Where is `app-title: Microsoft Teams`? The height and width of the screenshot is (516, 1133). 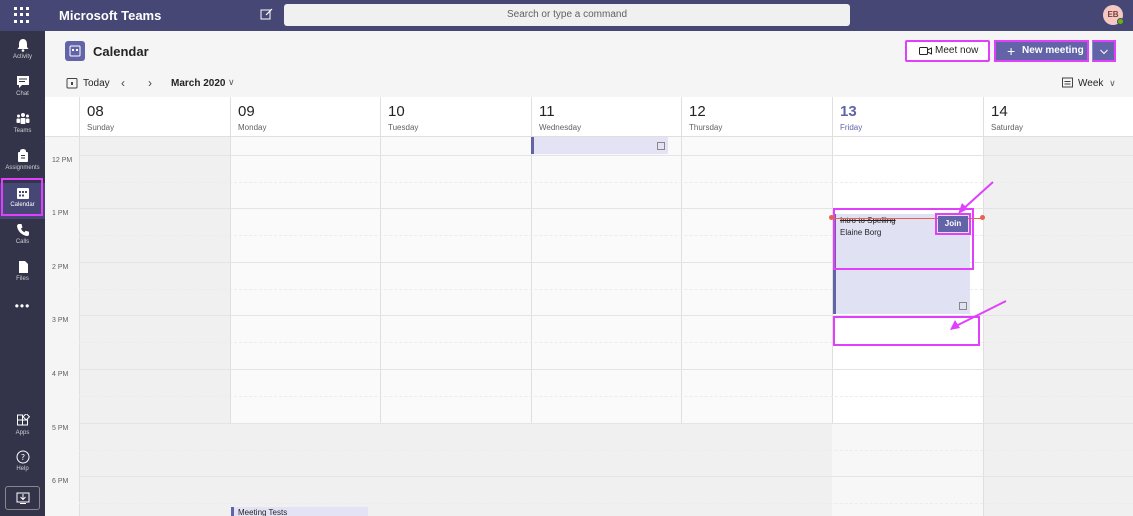
app-title: Microsoft Teams is located at coordinates (110, 15).